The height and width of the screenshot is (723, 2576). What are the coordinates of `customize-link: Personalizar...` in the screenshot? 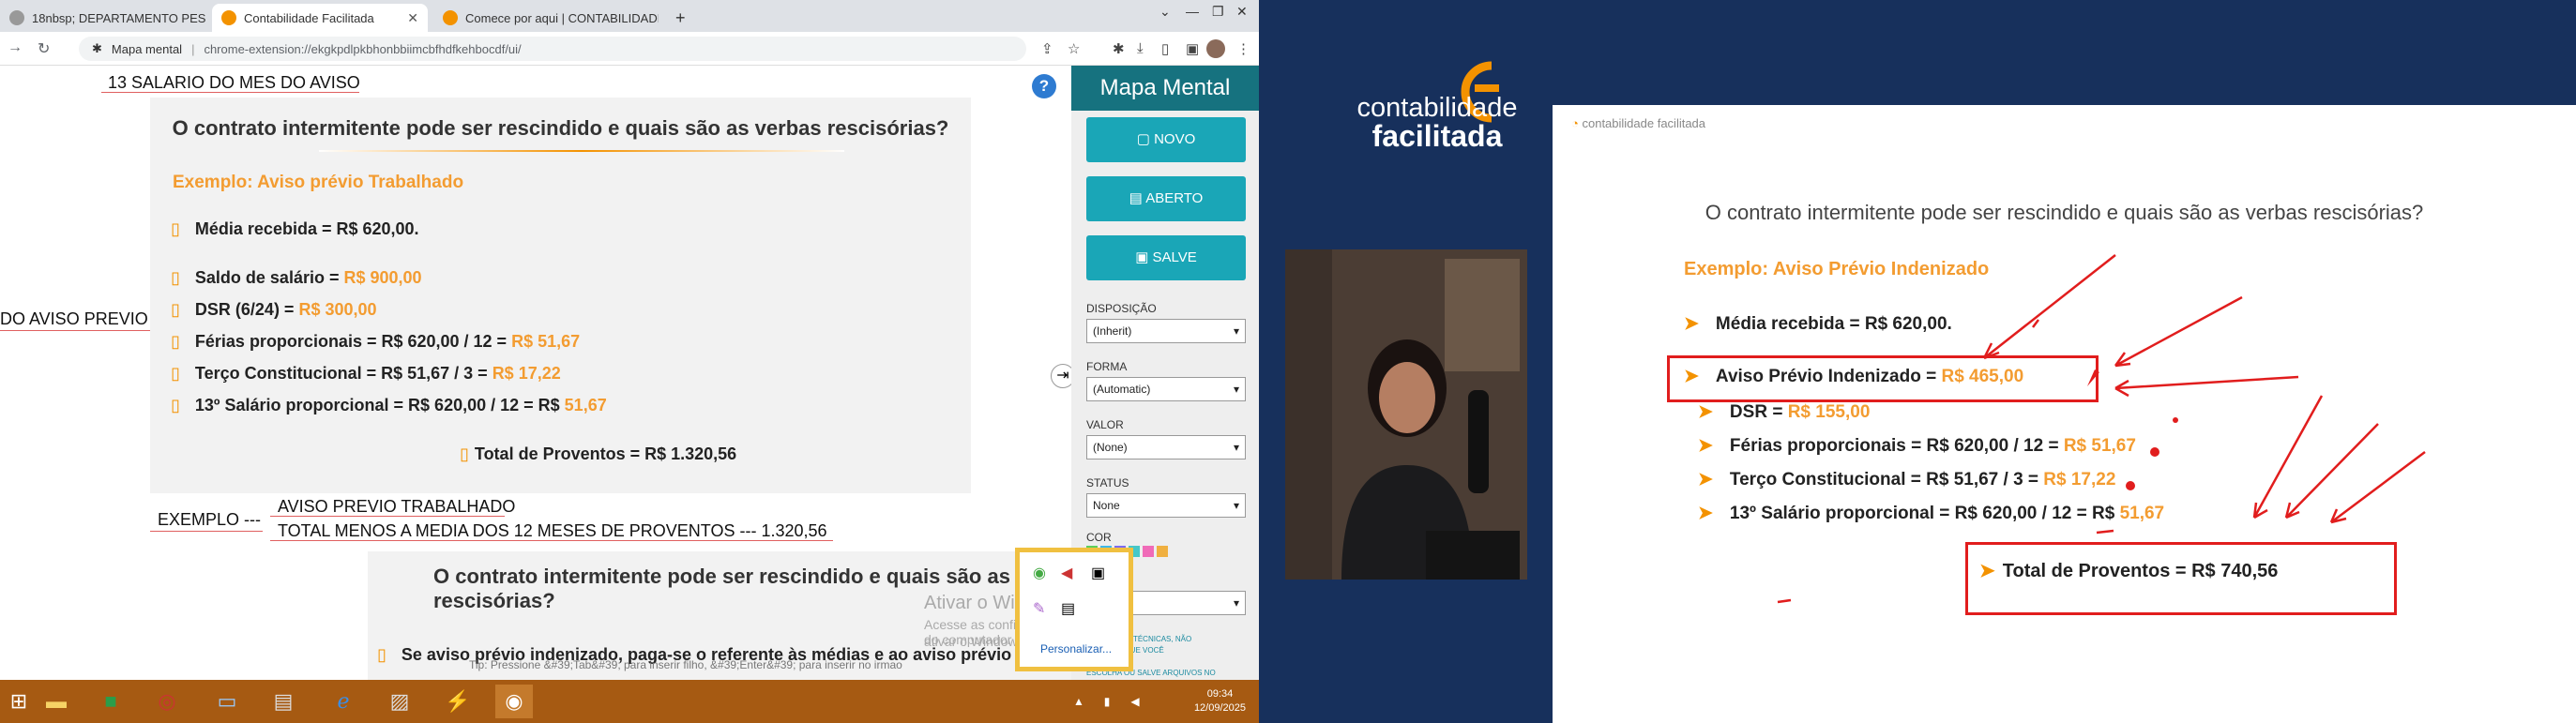 It's located at (1076, 648).